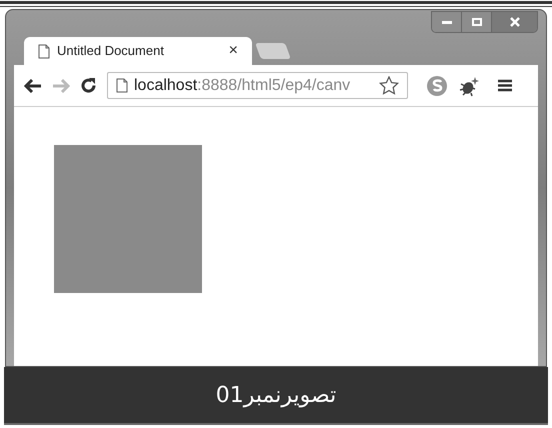  I want to click on url-path: :8888/html5/ep4/canv, so click(273, 85).